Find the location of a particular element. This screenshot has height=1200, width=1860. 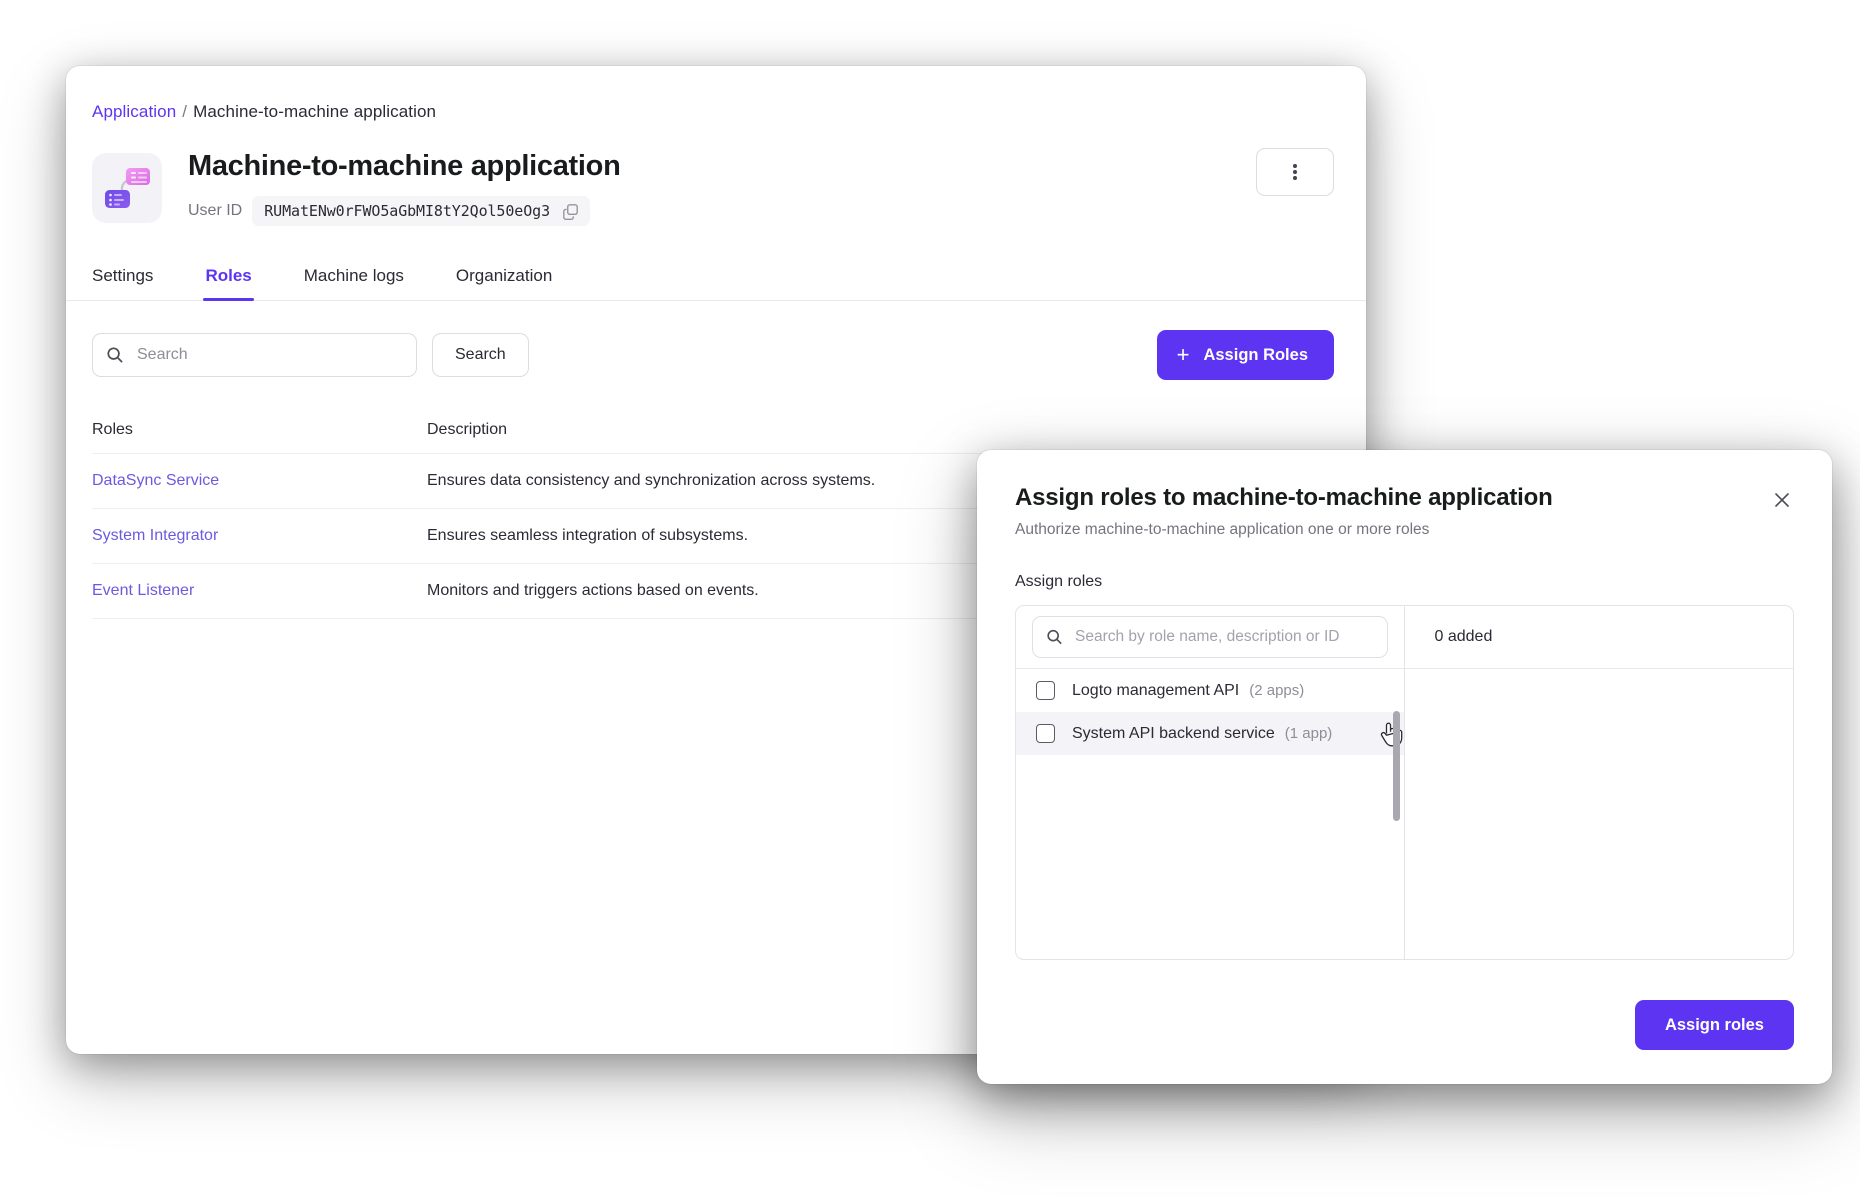

more-options-button is located at coordinates (1295, 172).